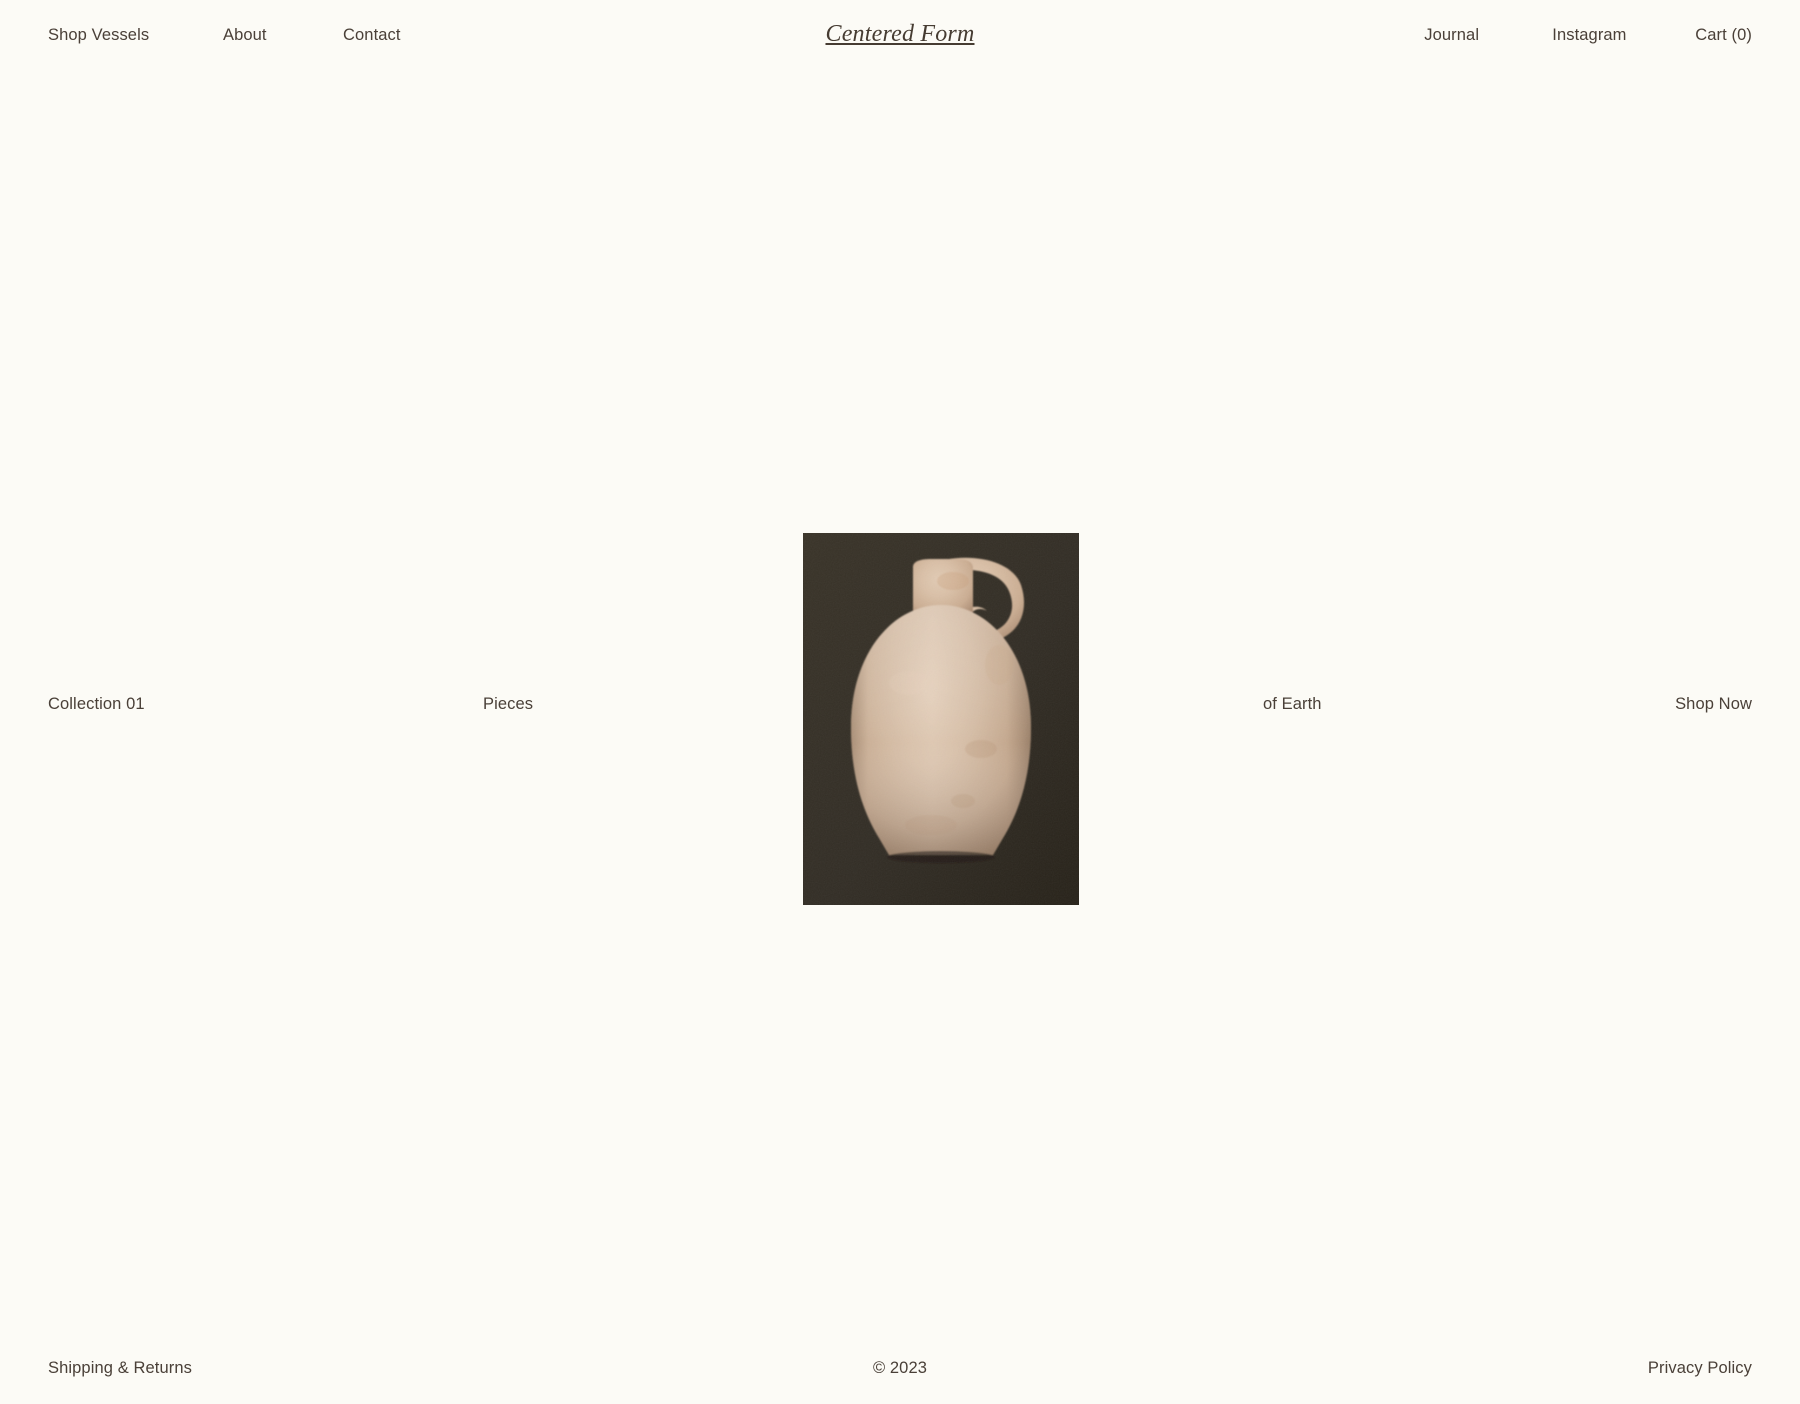 The width and height of the screenshot is (1800, 1404). I want to click on hero-shop-now: Shop Now, so click(1713, 704).